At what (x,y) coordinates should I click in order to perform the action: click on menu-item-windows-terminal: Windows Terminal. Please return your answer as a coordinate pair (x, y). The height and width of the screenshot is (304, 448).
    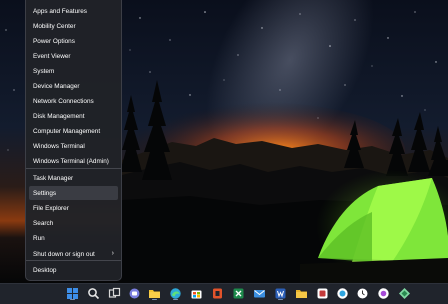
    Looking at the image, I should click on (73, 146).